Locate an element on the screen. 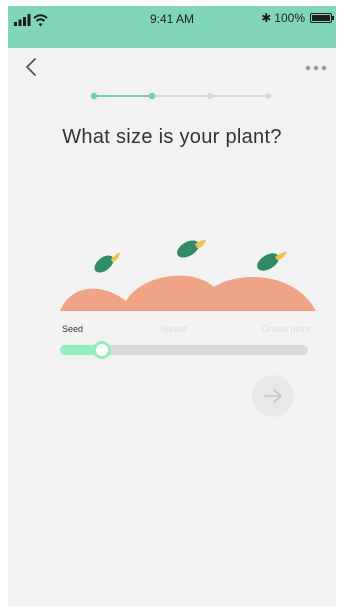  bluetooth-icon: ✱ is located at coordinates (266, 18).